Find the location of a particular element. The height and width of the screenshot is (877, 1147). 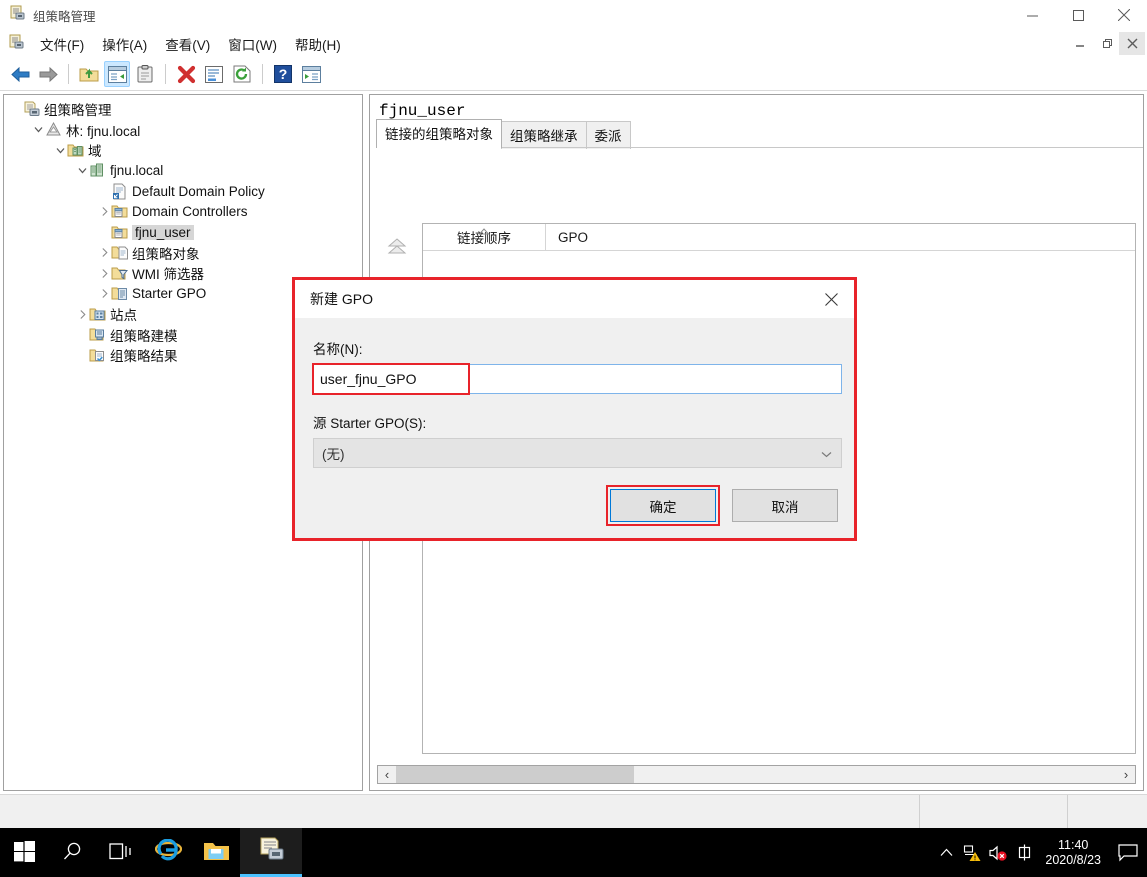

taskbar: 11:40 2020/8/23 is located at coordinates (573, 852).